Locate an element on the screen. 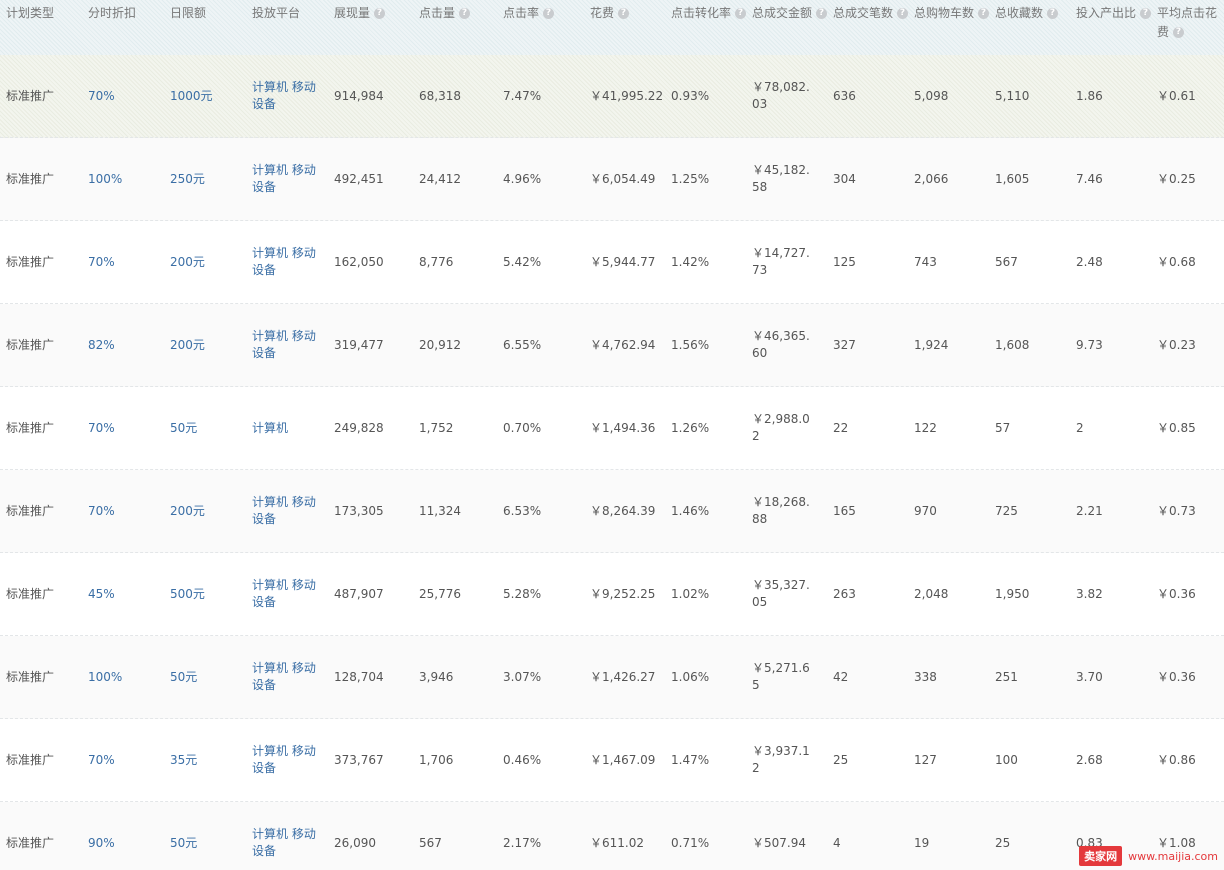  cell-daily-limit: 250元 is located at coordinates (209, 179).